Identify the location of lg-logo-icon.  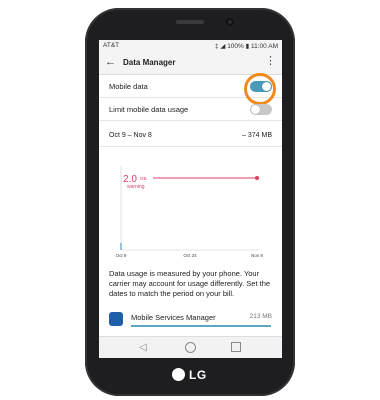
(178, 374).